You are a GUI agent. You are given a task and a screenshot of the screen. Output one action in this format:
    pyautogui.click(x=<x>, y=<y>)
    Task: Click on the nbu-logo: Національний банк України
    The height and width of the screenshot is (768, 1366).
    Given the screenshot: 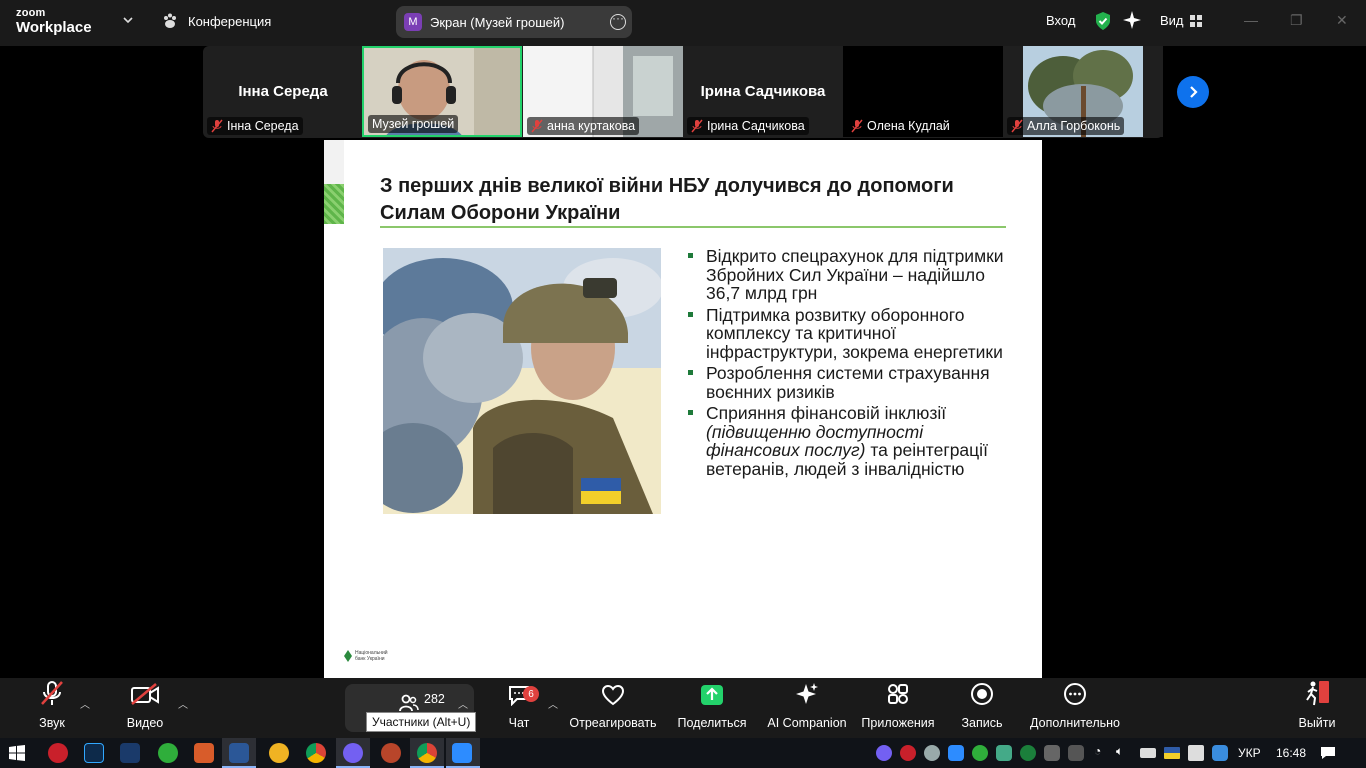 What is the action you would take?
    pyautogui.click(x=371, y=656)
    